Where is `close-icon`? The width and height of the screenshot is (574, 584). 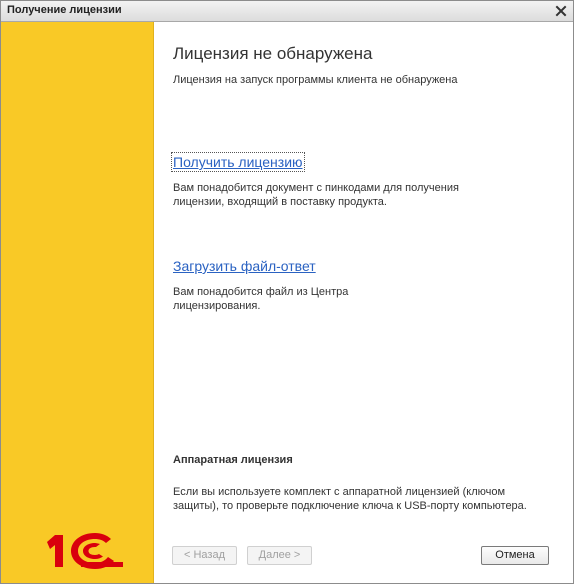 close-icon is located at coordinates (561, 11).